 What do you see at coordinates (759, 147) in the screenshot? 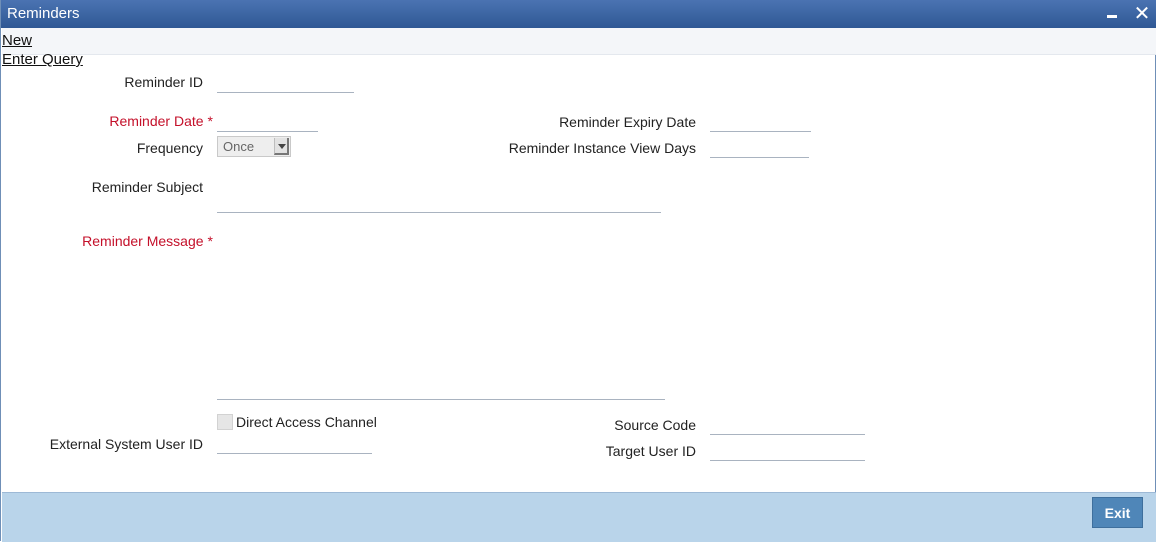
I see `reminder-instance-view-days-input` at bounding box center [759, 147].